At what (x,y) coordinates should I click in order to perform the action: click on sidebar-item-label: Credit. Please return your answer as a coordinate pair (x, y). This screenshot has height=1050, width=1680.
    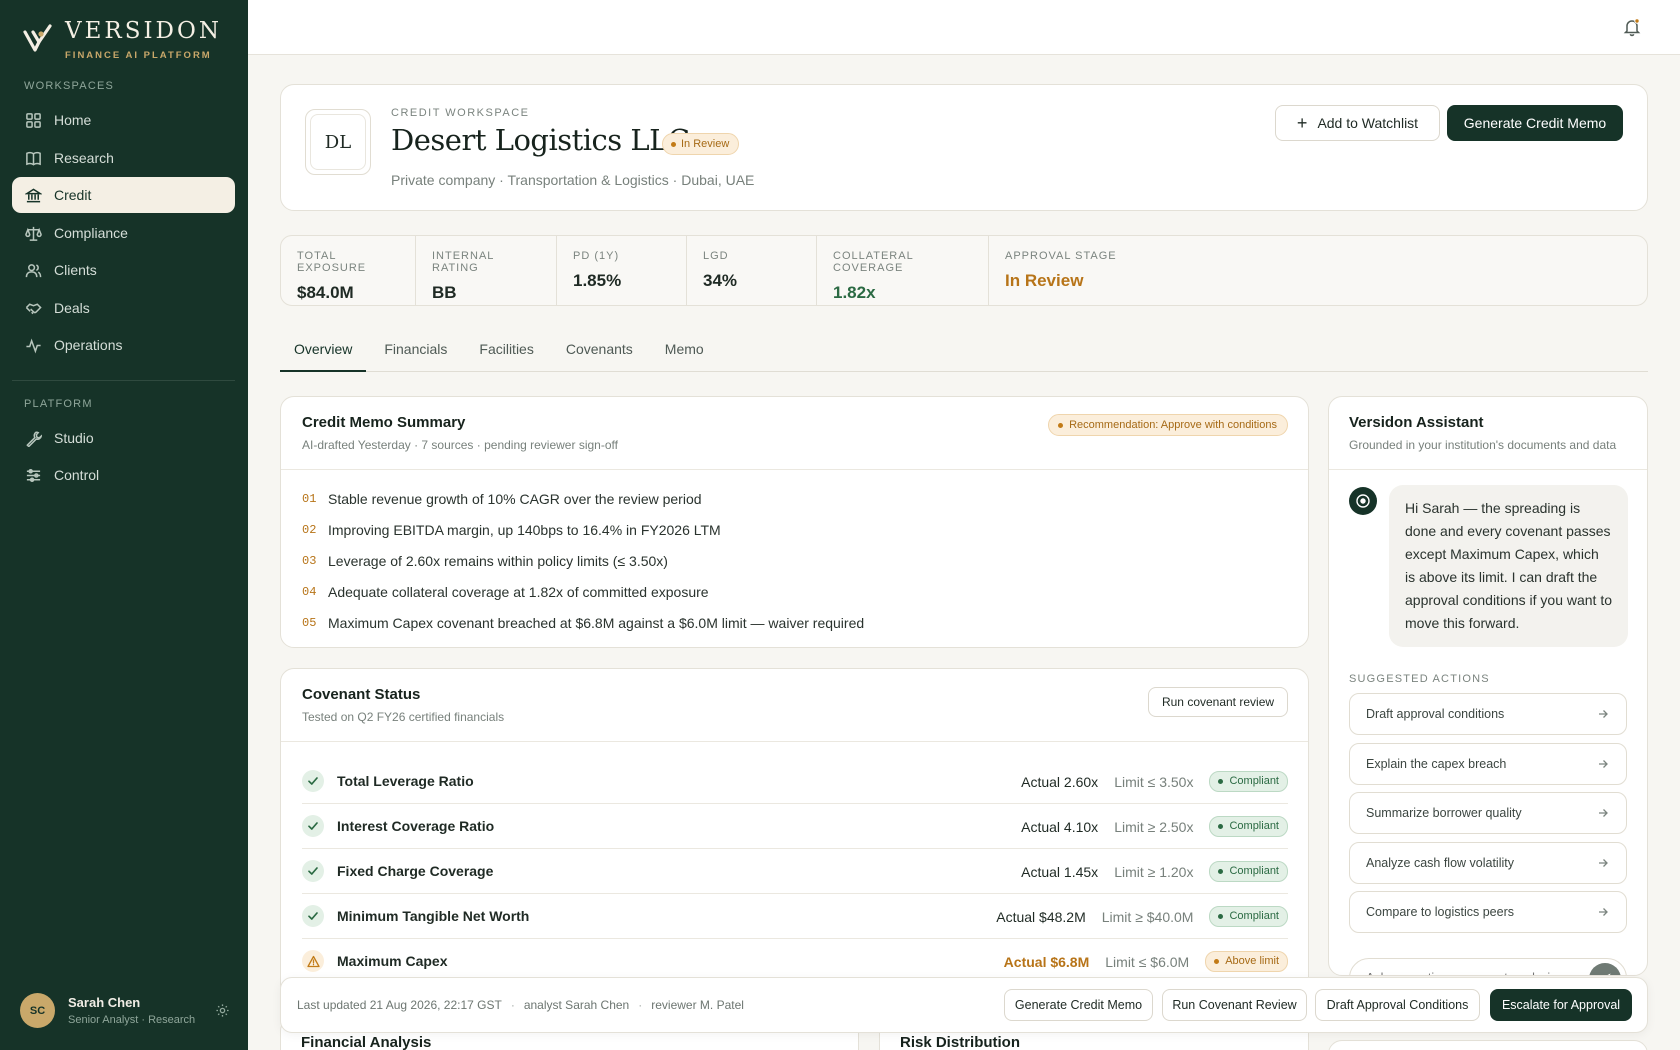
    Looking at the image, I should click on (73, 195).